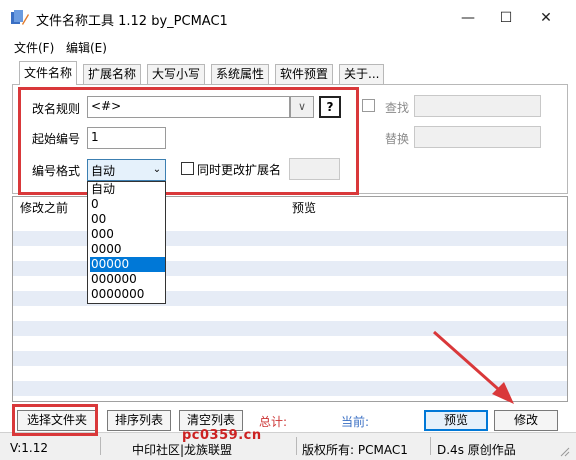 This screenshot has height=460, width=576. Describe the element at coordinates (304, 74) in the screenshot. I see `tab-presets: 软件预置` at that location.